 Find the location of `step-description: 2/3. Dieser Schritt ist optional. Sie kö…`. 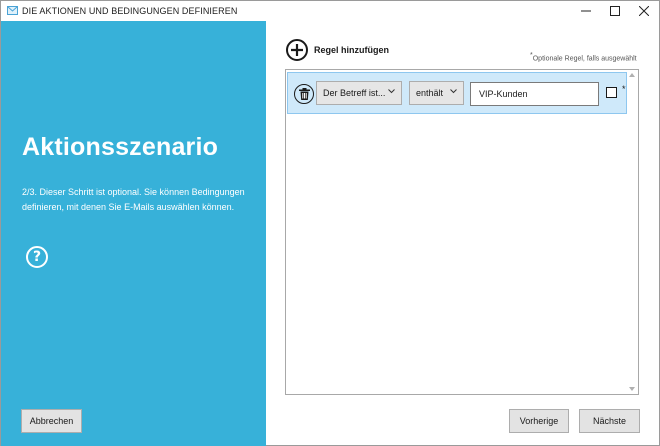

step-description: 2/3. Dieser Schritt ist optional. Sie kö… is located at coordinates (133, 199).